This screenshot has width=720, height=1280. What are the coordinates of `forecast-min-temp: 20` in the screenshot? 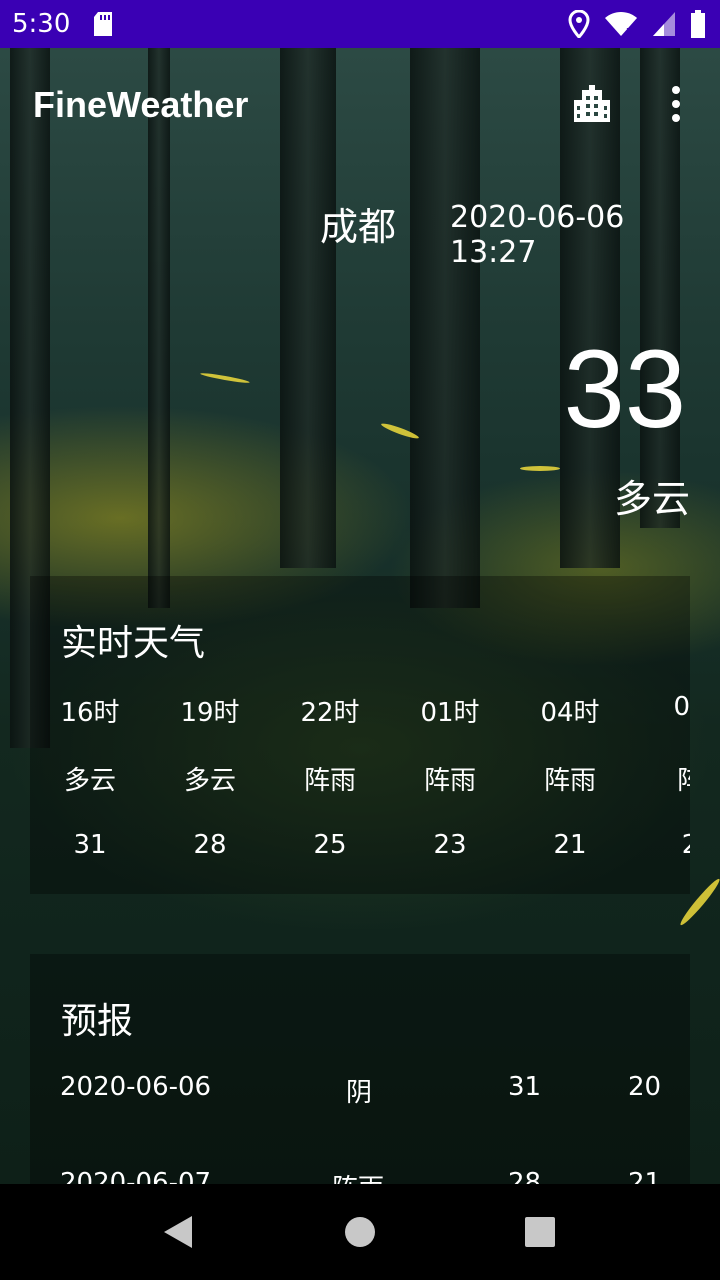 It's located at (645, 1087).